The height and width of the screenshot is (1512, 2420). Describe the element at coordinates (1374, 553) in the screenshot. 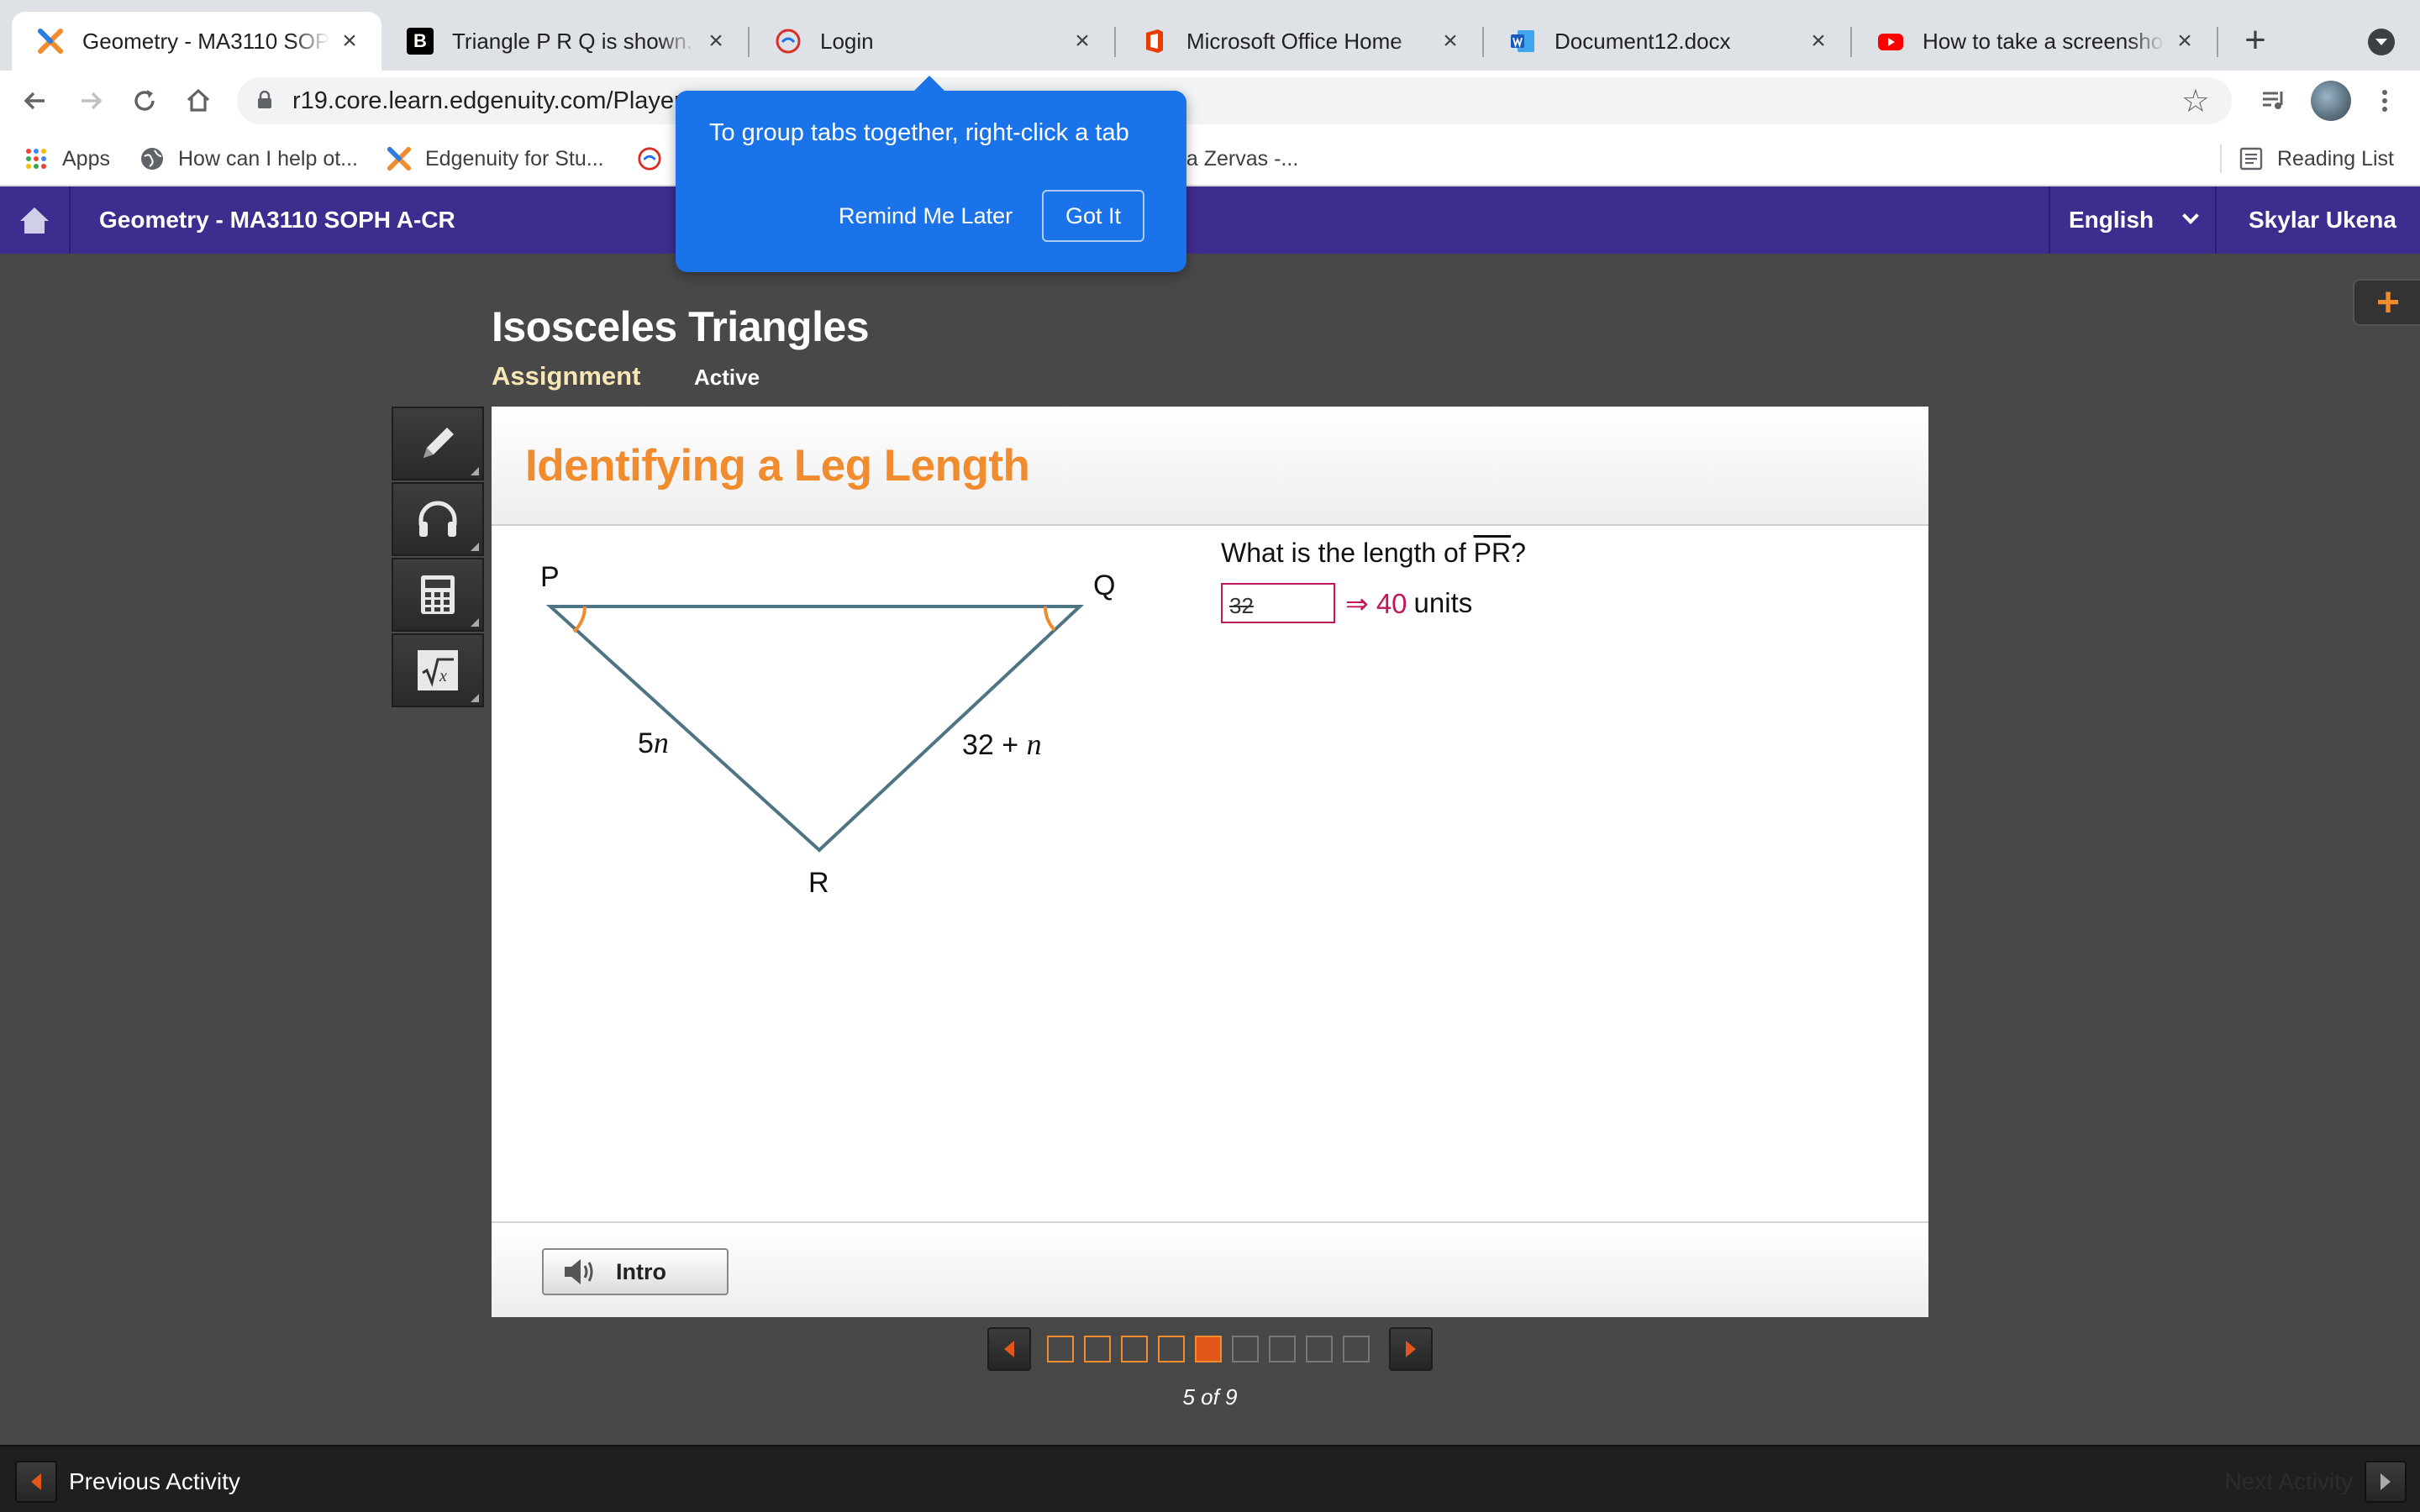

I see `question-text: What is the length of PR?` at that location.